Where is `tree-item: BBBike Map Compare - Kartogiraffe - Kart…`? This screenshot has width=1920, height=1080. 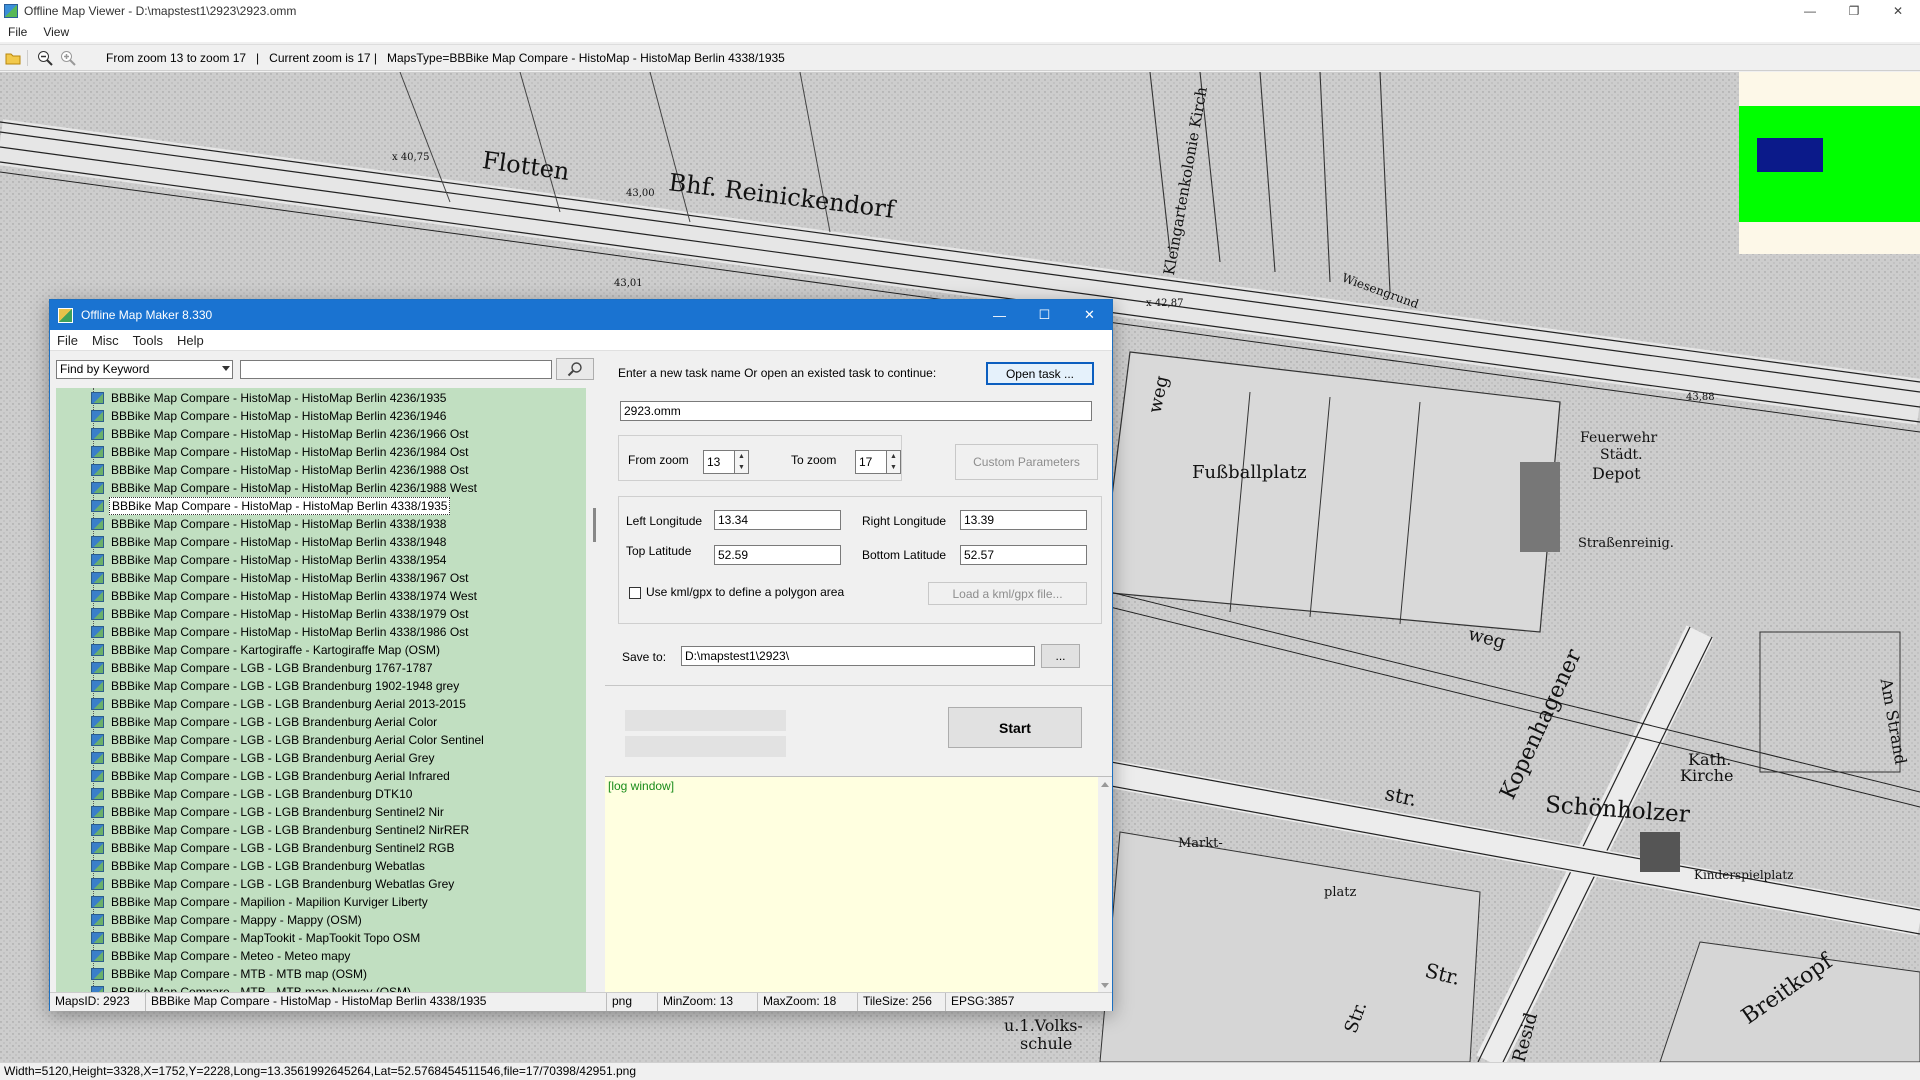
tree-item: BBBike Map Compare - Kartogiraffe - Kart… is located at coordinates (266, 650).